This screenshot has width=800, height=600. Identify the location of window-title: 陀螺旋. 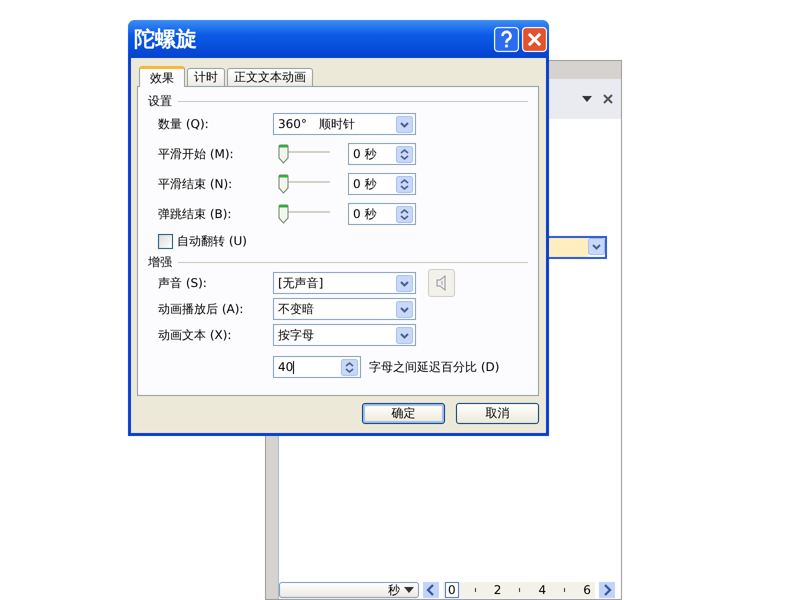
(166, 39).